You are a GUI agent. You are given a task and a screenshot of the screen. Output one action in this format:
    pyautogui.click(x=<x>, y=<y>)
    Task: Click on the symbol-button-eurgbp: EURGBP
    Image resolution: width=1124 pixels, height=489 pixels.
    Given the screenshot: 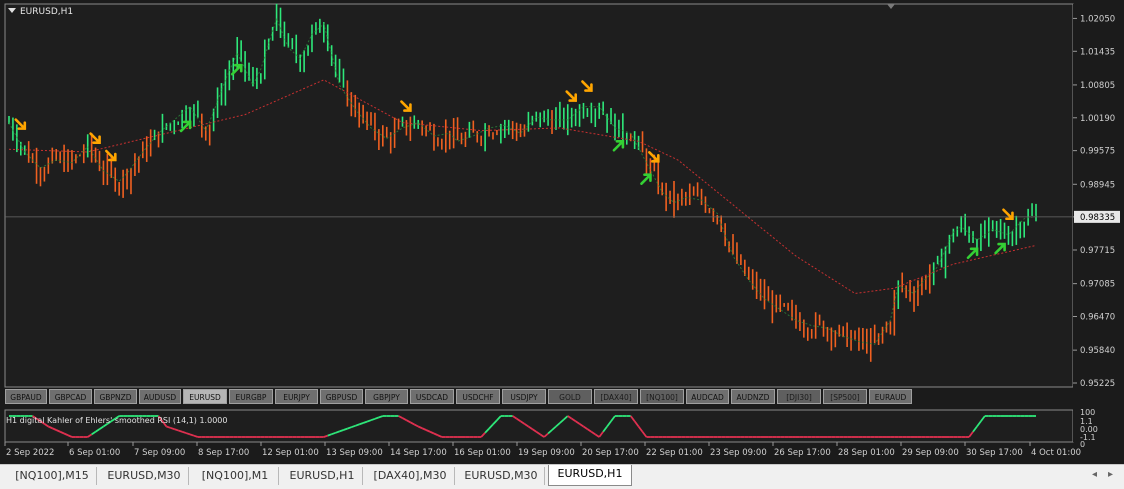 What is the action you would take?
    pyautogui.click(x=251, y=396)
    